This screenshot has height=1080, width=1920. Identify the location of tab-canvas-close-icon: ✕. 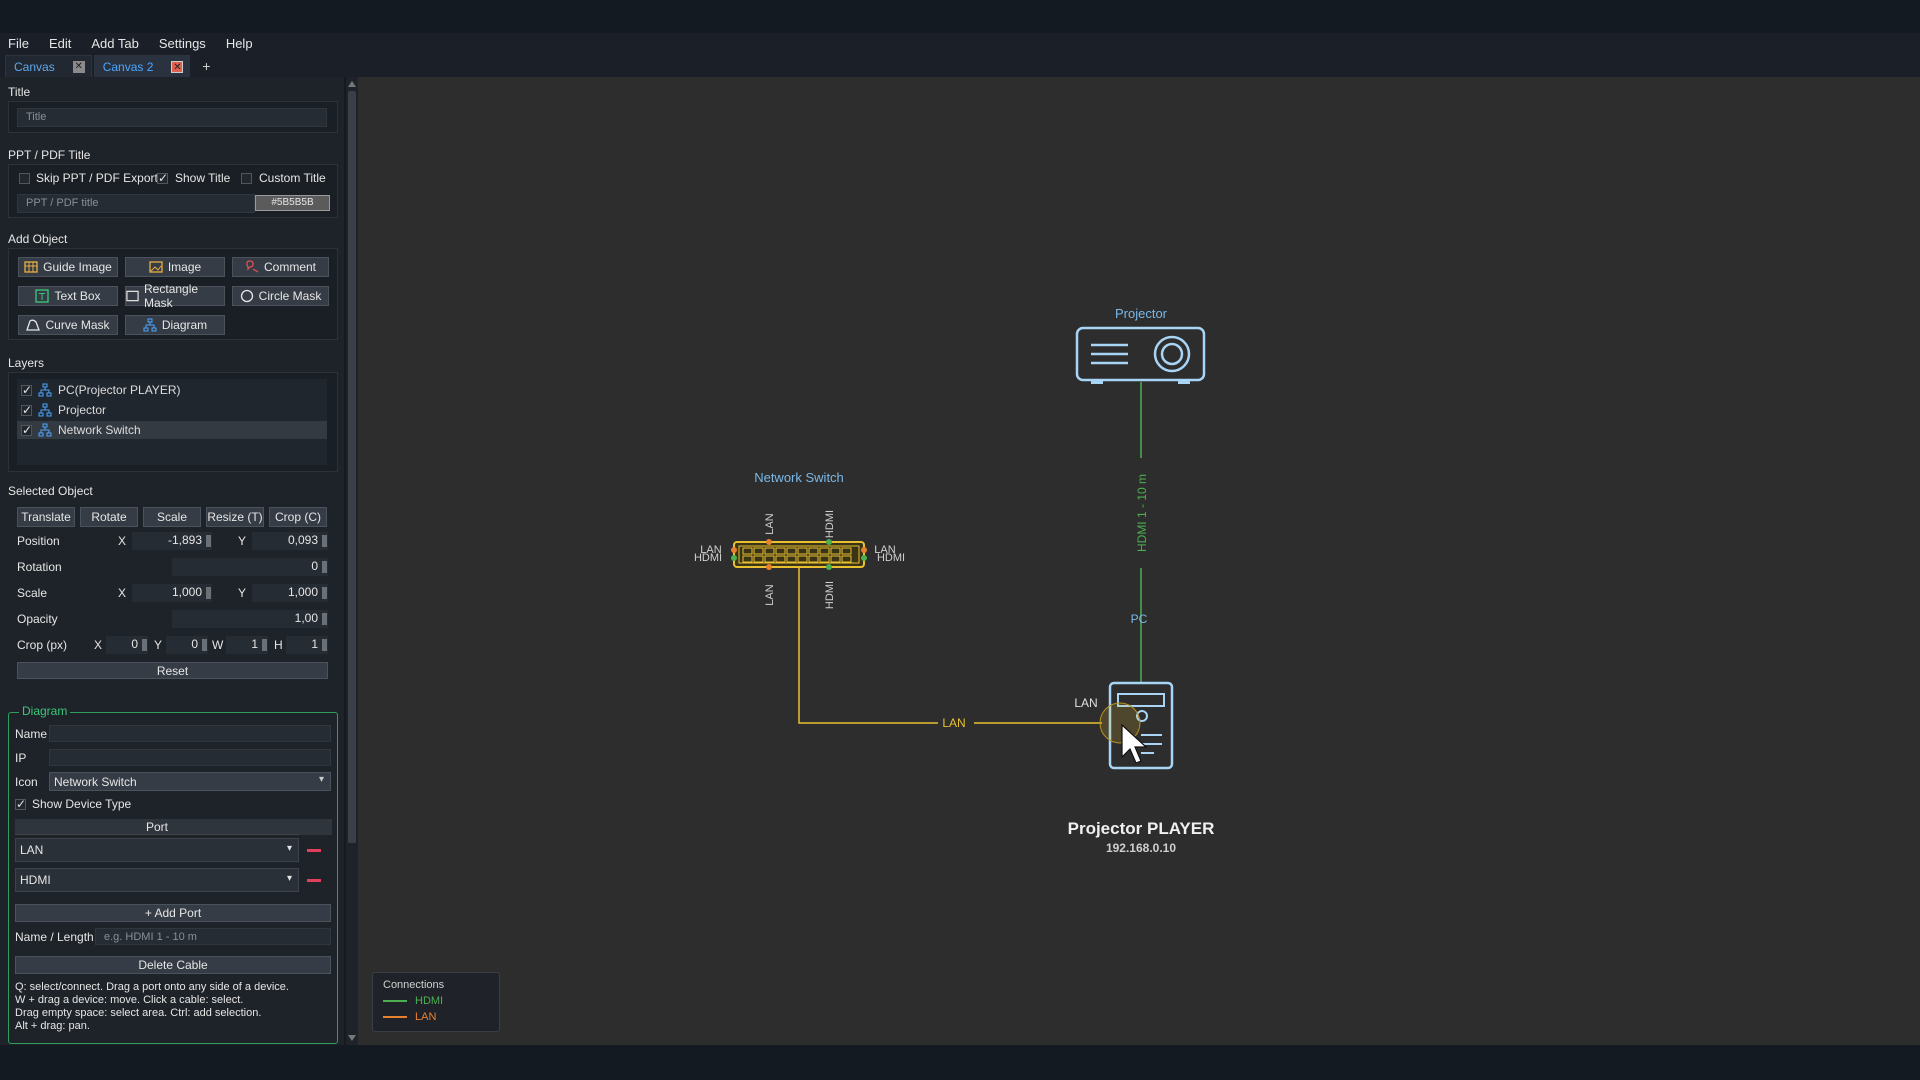
(78, 66).